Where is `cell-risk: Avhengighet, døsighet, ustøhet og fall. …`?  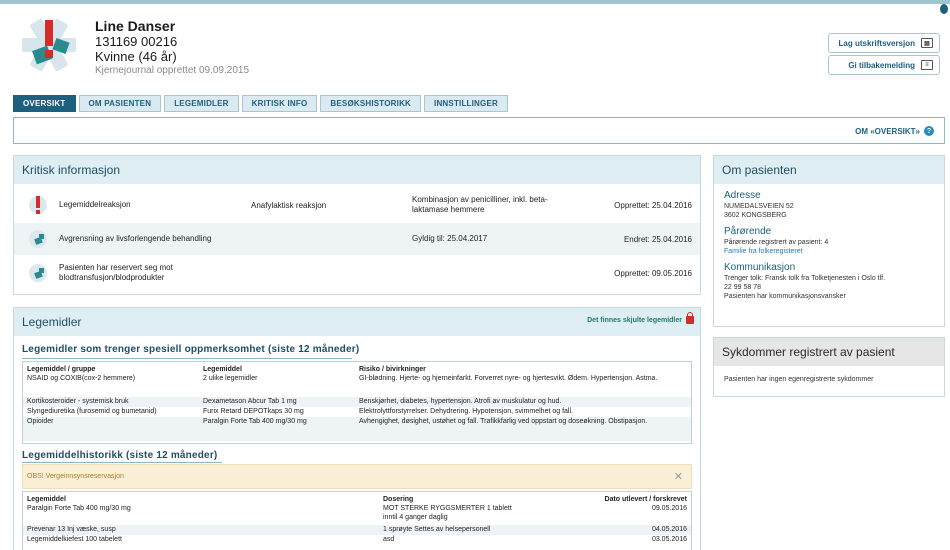
cell-risk: Avhengighet, døsighet, ustøhet og fall. … is located at coordinates (503, 421).